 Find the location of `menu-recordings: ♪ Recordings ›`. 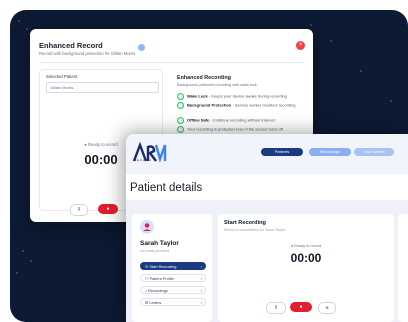

menu-recordings: ♪ Recordings › is located at coordinates (173, 290).